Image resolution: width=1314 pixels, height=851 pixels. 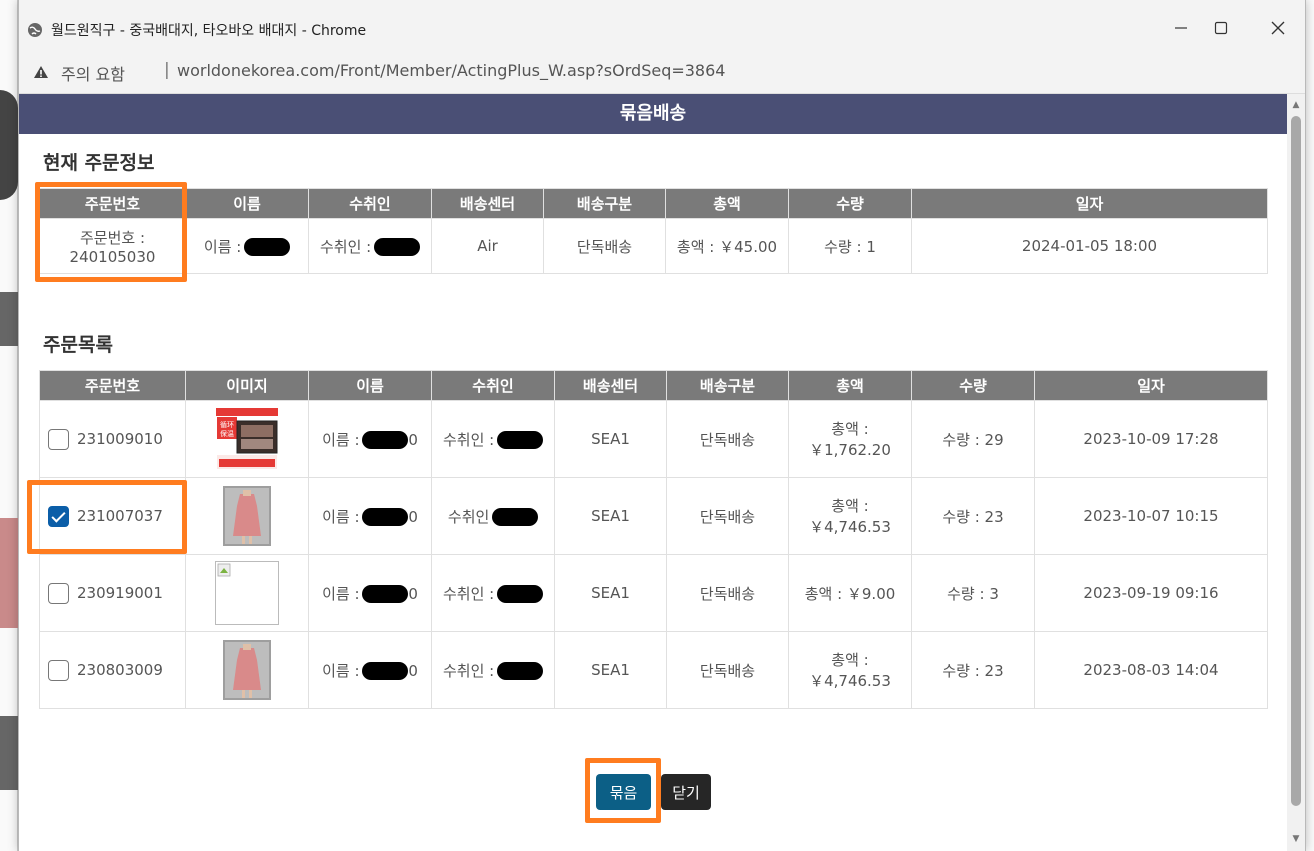 I want to click on scroll-thumb, so click(x=1296, y=461).